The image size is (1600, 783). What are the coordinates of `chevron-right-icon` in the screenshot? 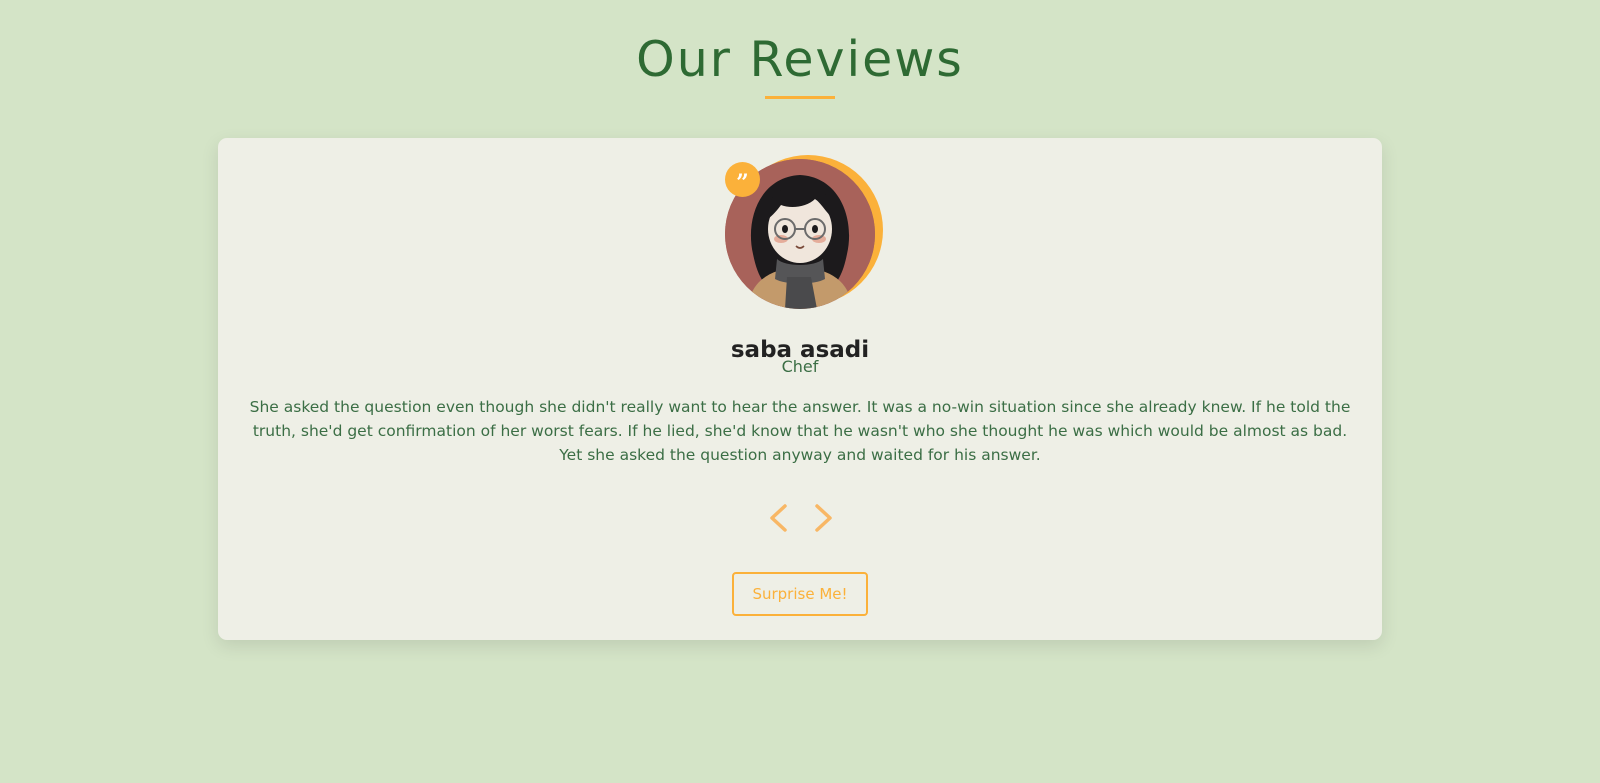 It's located at (823, 518).